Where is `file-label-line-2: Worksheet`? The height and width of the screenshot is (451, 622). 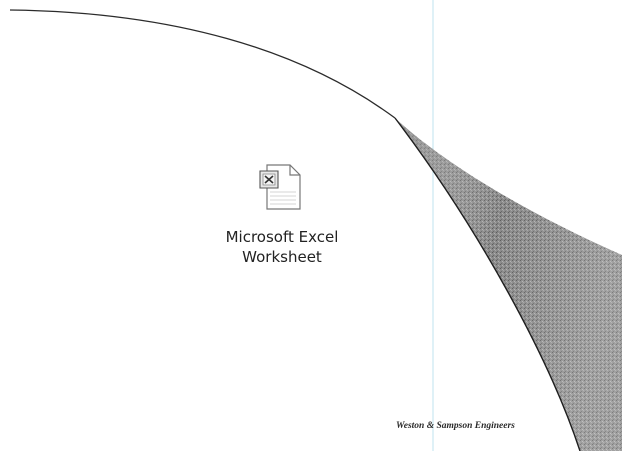 file-label-line-2: Worksheet is located at coordinates (282, 257).